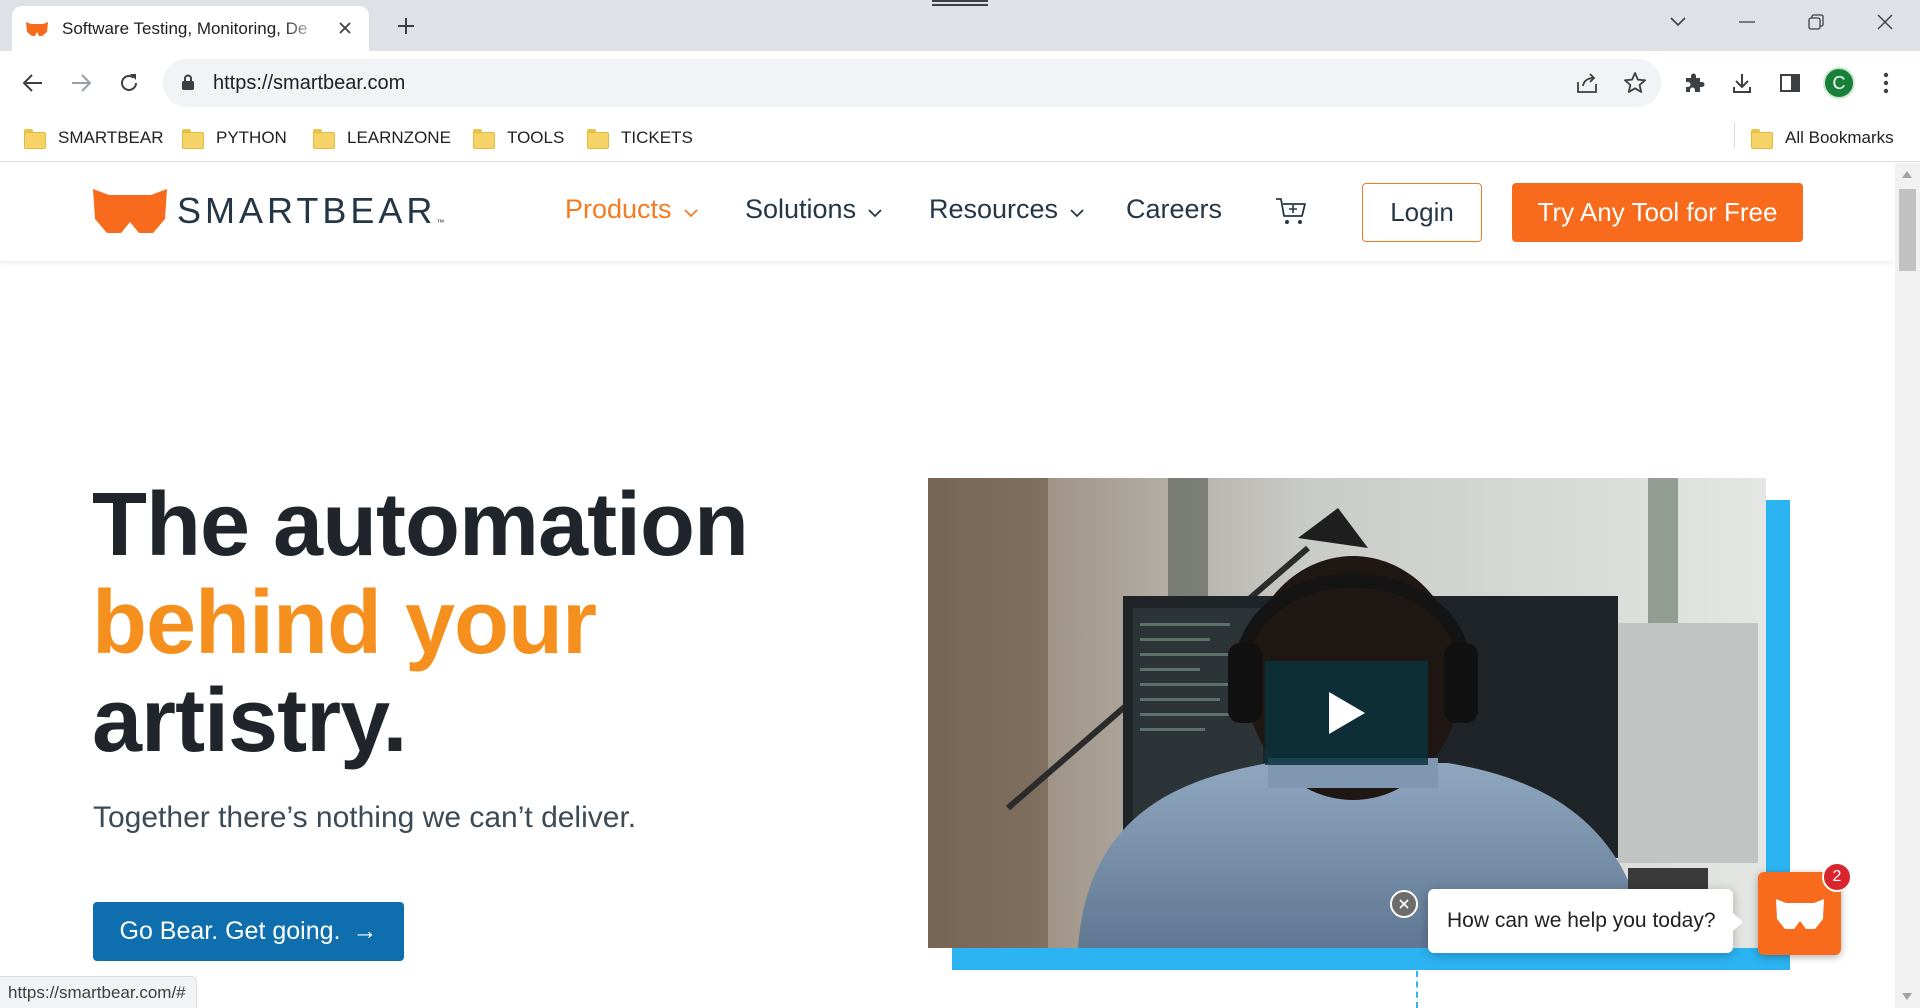 This screenshot has height=1008, width=1920. What do you see at coordinates (130, 211) in the screenshot?
I see `bear-logo-icon` at bounding box center [130, 211].